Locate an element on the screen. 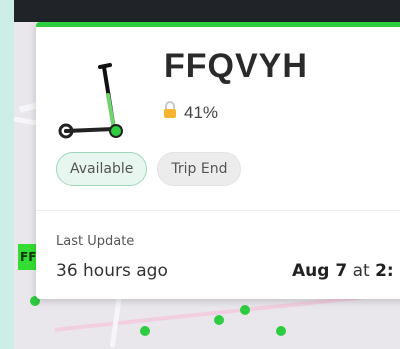 This screenshot has width=400, height=349. scooter-image is located at coordinates (93, 99).